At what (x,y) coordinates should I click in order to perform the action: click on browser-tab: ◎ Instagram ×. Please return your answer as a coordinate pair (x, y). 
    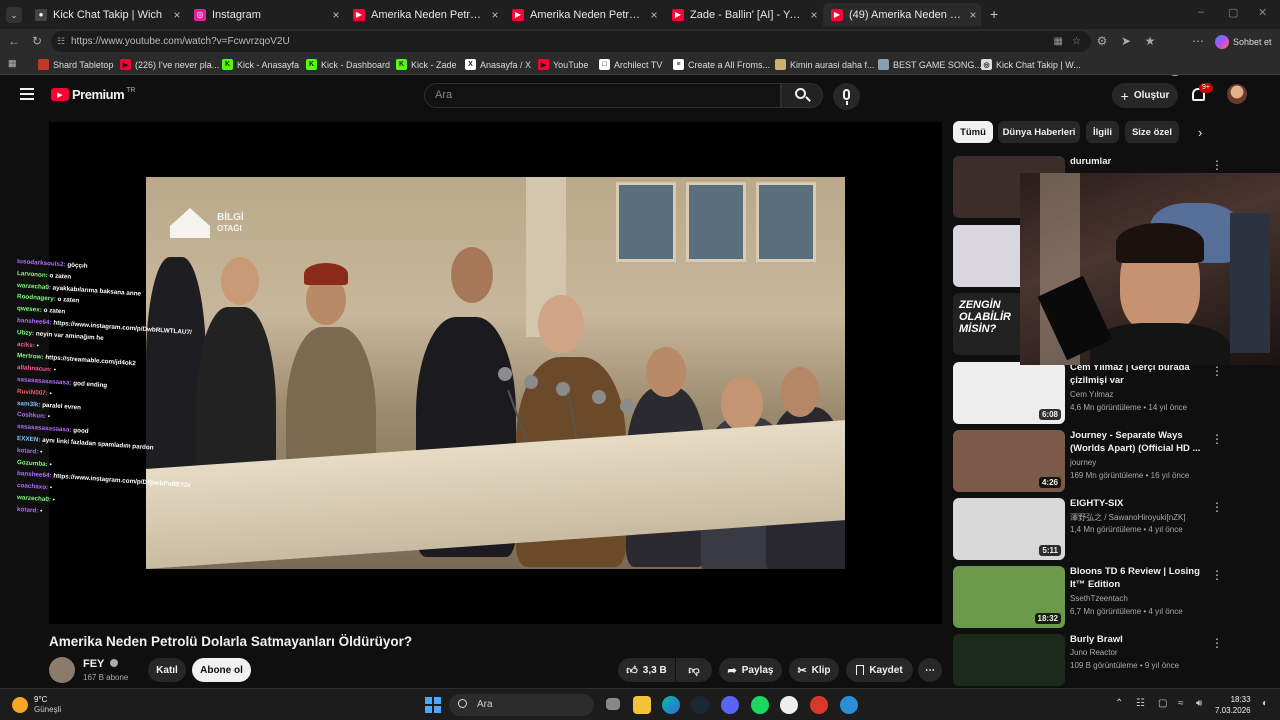
    Looking at the image, I should click on (265, 14).